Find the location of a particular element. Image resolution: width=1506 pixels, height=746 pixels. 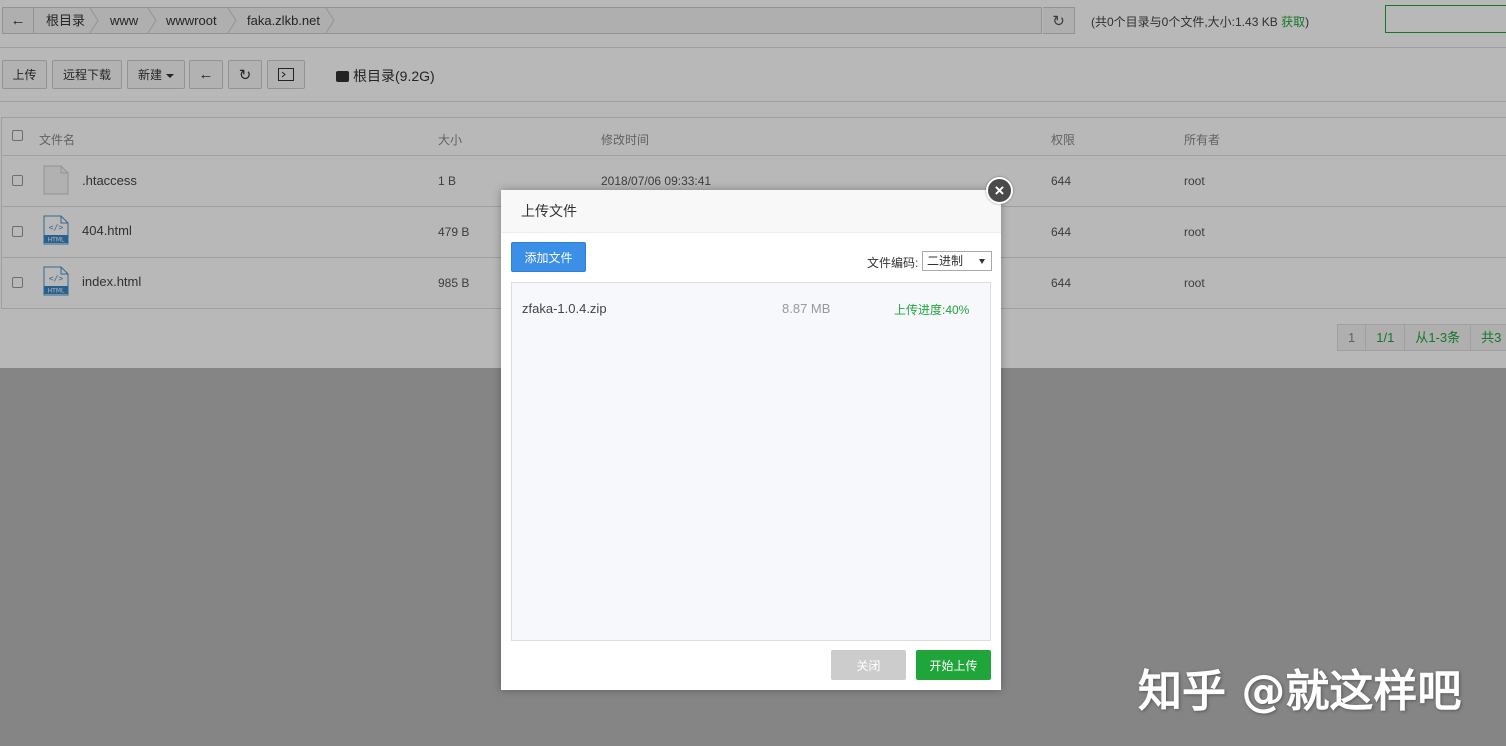

chevron-down-icon is located at coordinates (982, 261).